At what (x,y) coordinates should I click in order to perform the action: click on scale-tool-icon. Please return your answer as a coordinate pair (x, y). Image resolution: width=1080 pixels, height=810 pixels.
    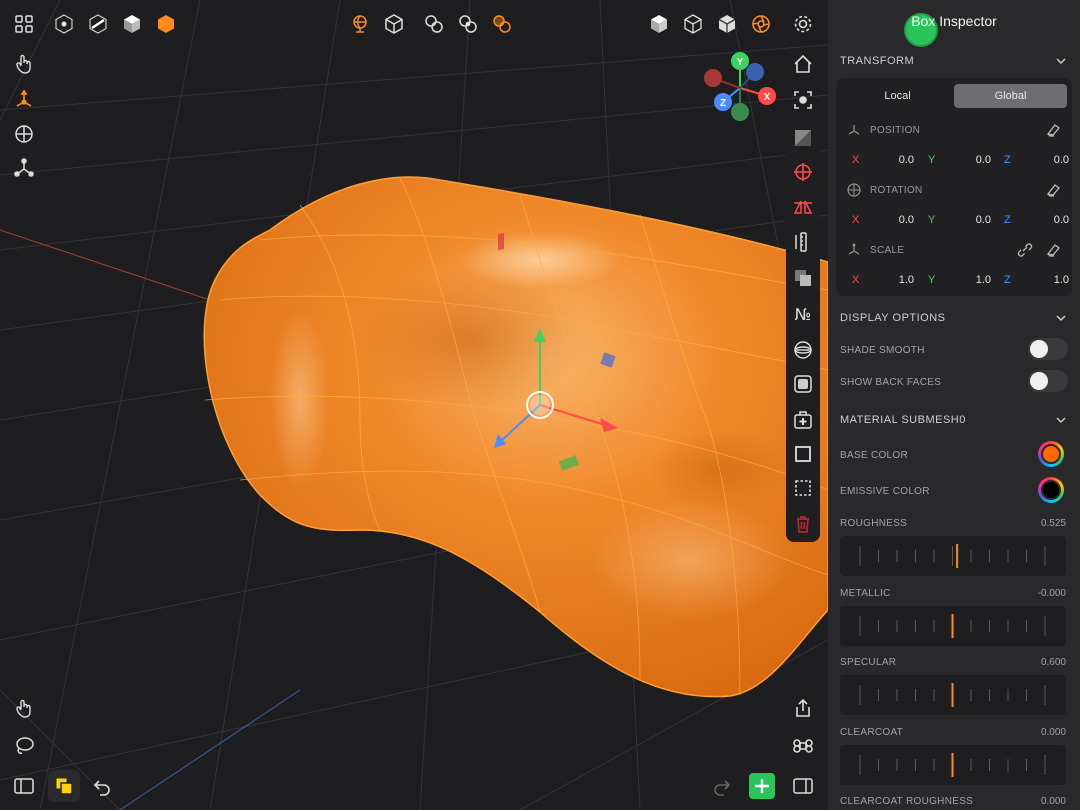
    Looking at the image, I should click on (24, 168).